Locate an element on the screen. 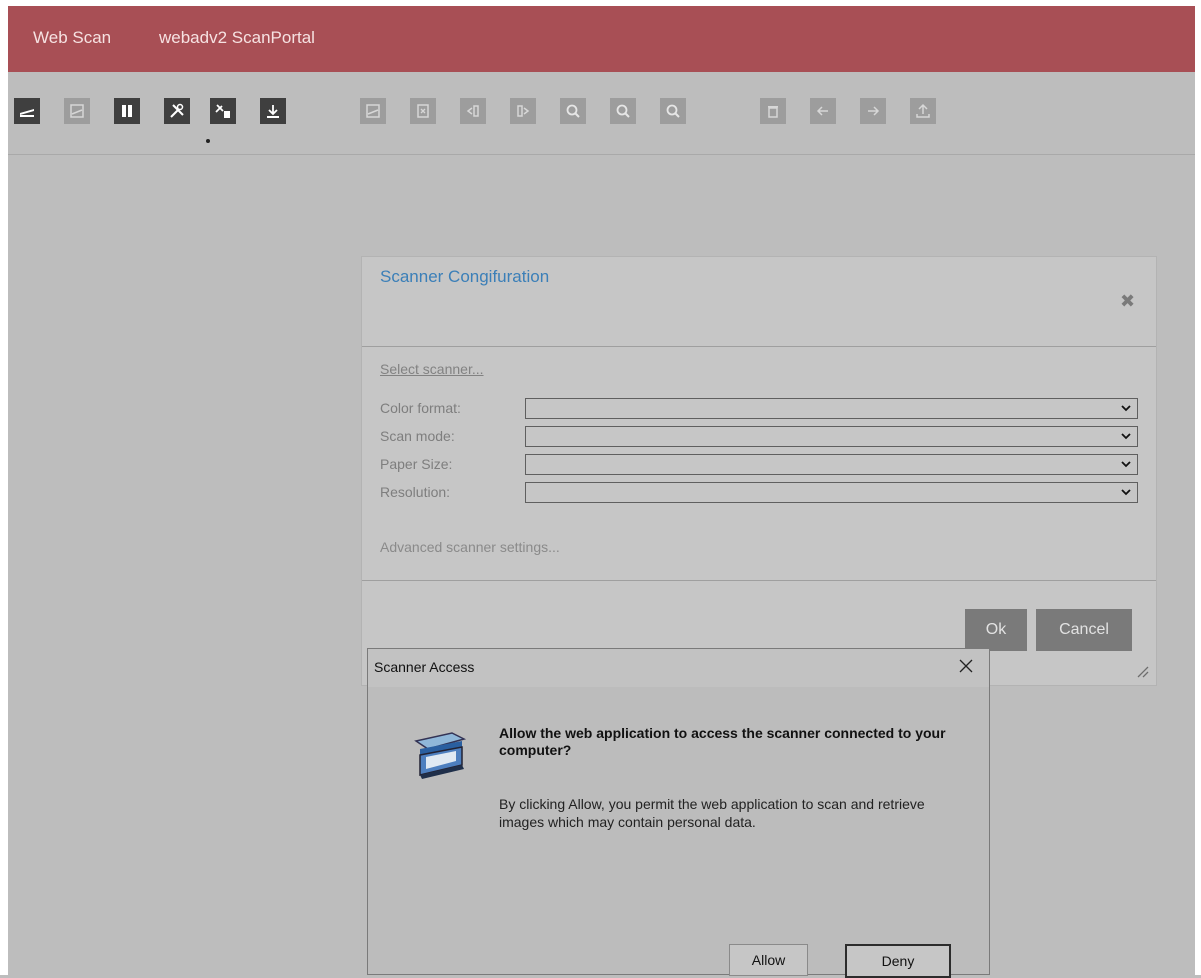 Image resolution: width=1201 pixels, height=978 pixels. delete-page-icon is located at coordinates (423, 111).